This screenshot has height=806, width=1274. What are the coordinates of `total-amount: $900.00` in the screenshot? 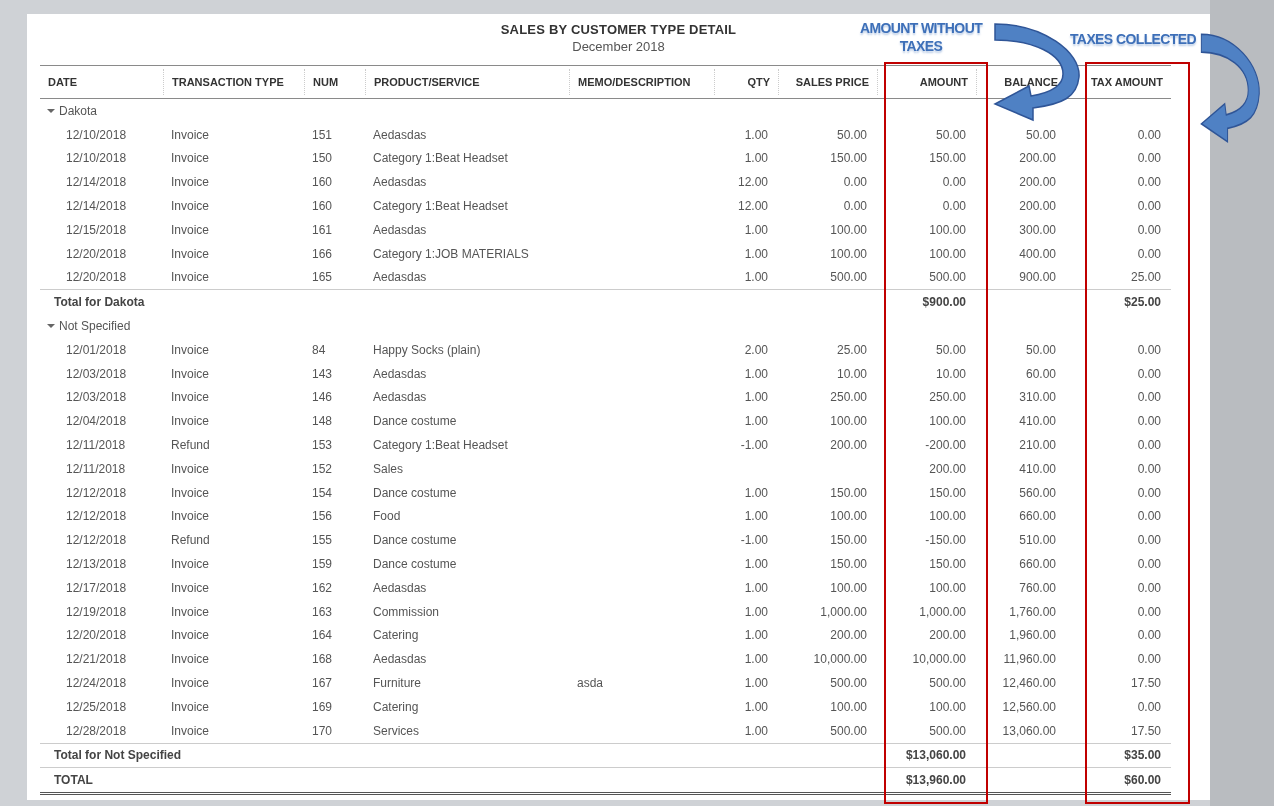 It's located at (944, 302).